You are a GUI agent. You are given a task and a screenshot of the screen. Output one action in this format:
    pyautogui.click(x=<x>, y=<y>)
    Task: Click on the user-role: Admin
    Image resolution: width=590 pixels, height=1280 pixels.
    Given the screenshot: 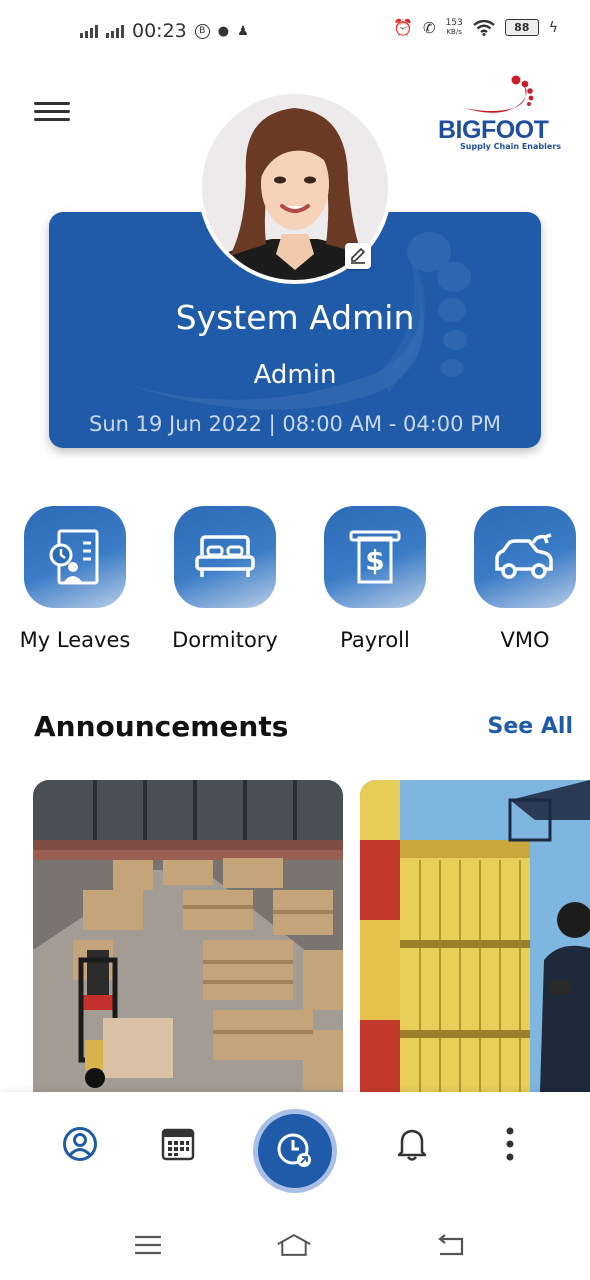 What is the action you would take?
    pyautogui.click(x=295, y=375)
    